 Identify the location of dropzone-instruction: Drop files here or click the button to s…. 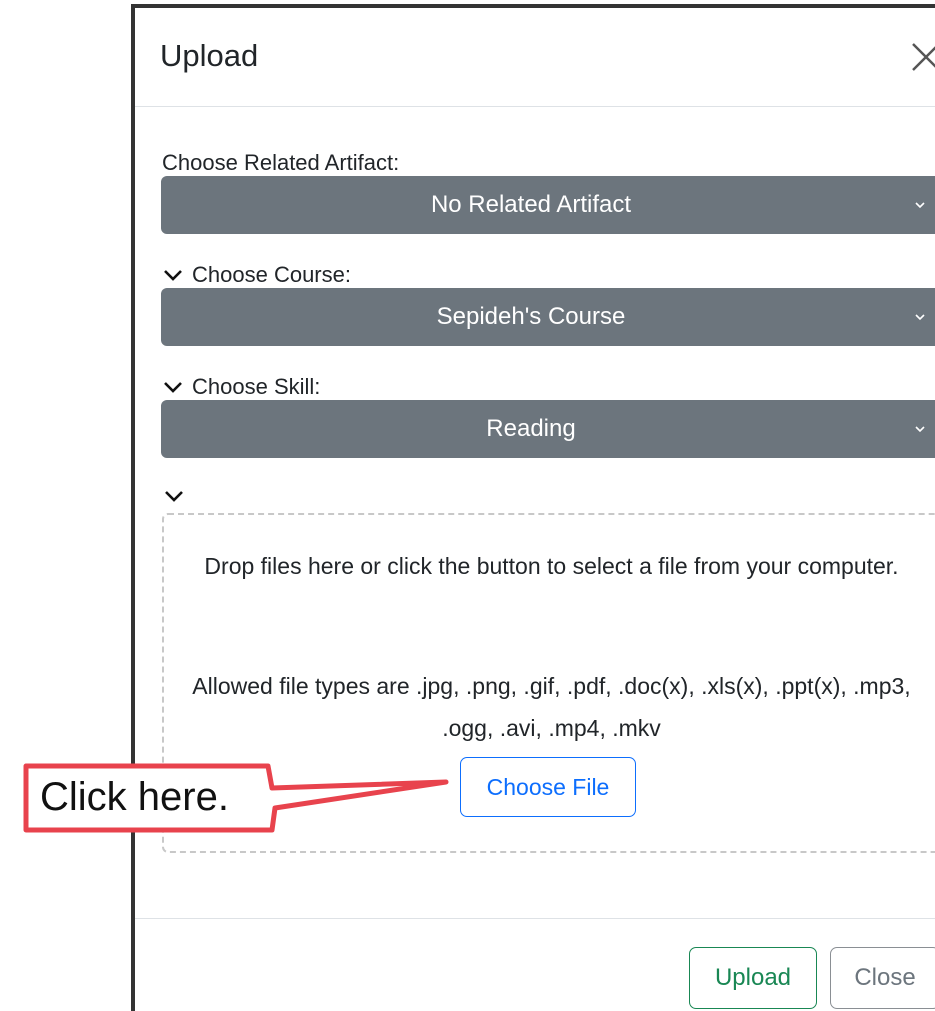
(551, 566).